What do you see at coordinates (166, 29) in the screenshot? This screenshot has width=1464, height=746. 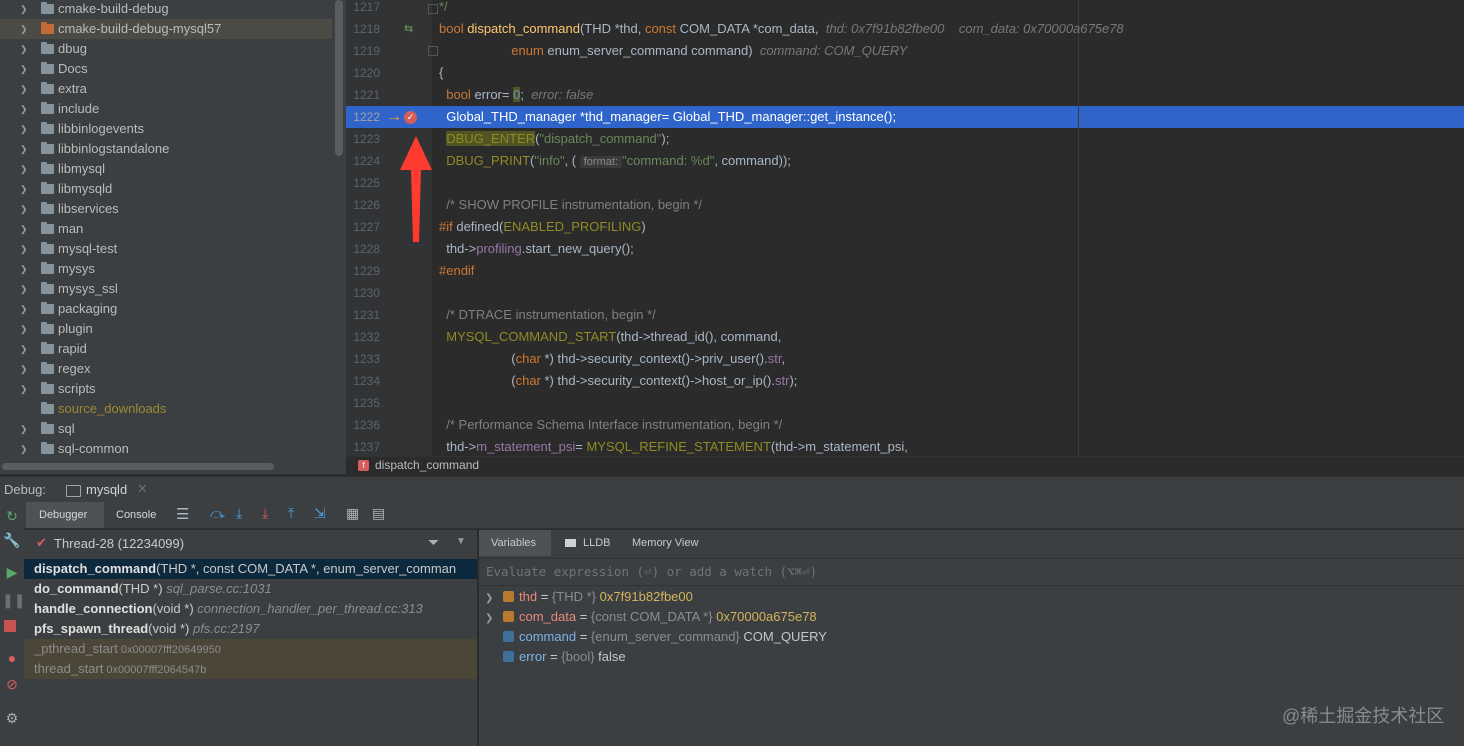 I see `tree-item: ❯ cmake-build-debug-mysql57` at bounding box center [166, 29].